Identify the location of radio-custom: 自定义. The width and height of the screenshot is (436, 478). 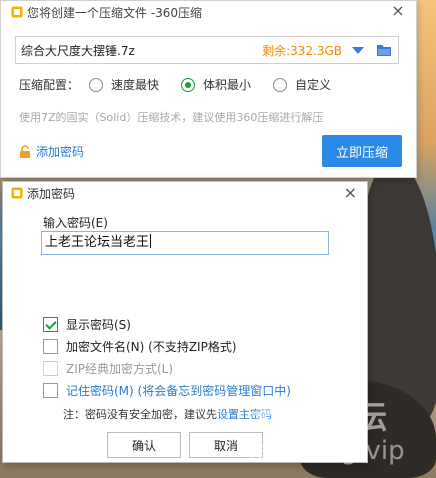
(302, 84).